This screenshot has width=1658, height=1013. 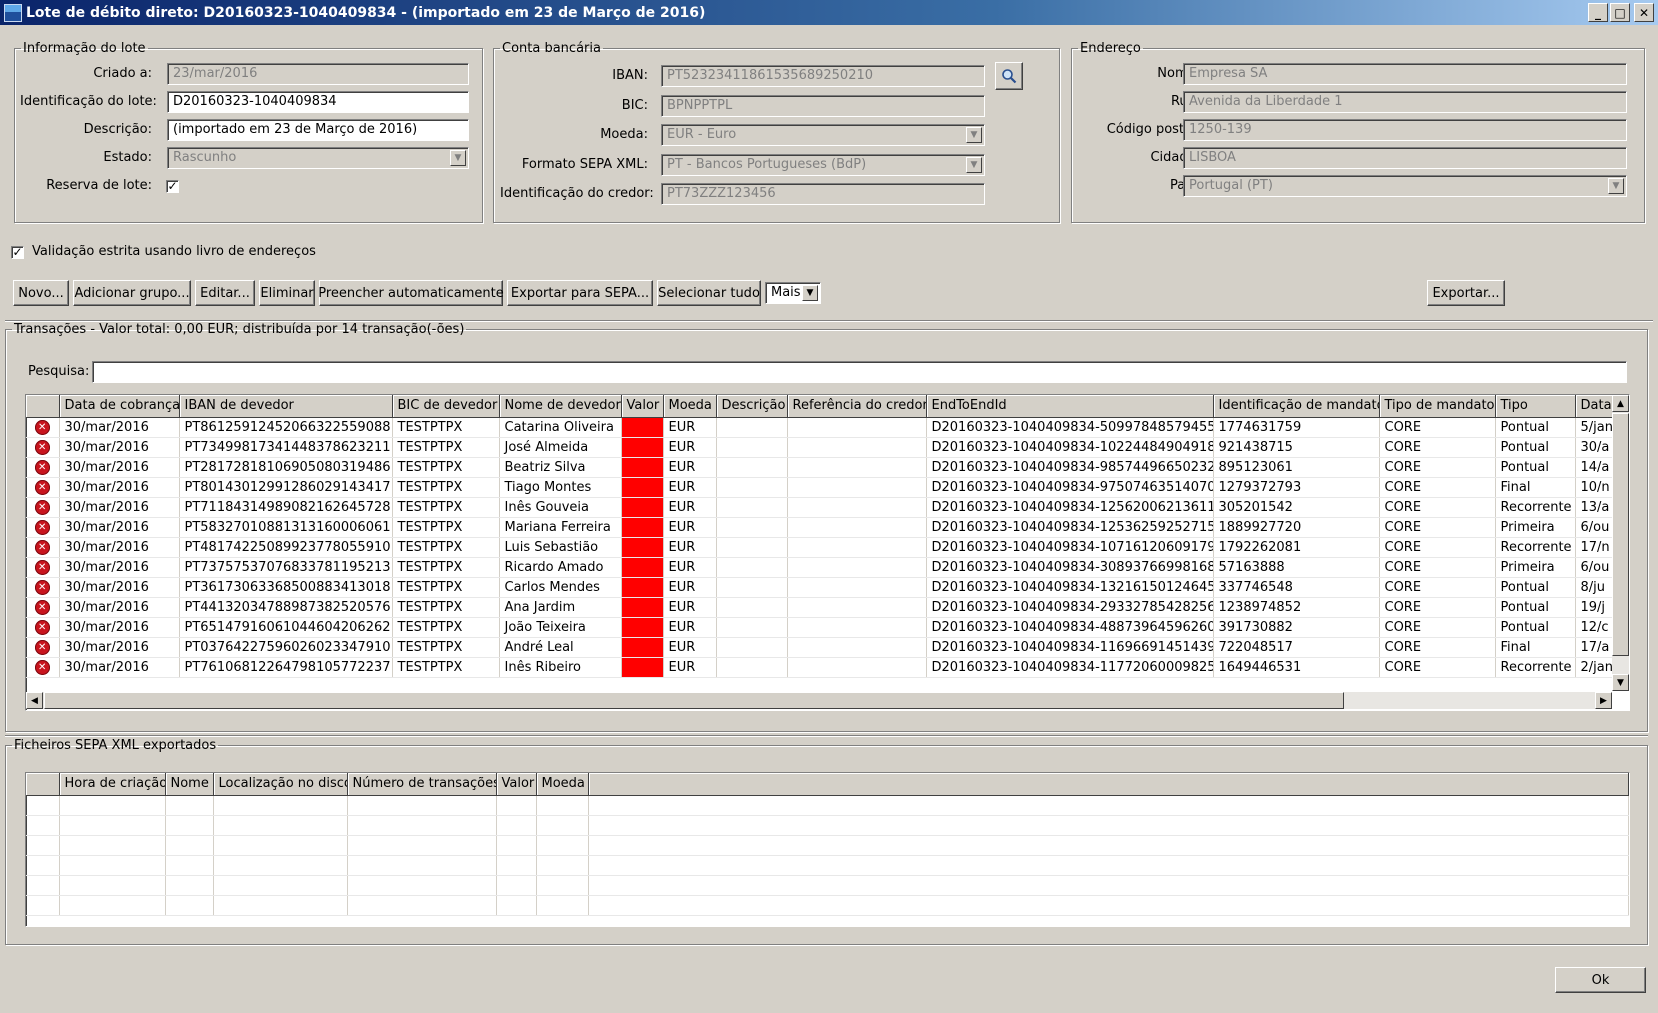 What do you see at coordinates (516, 784) in the screenshot?
I see `col-f-valor: Valor` at bounding box center [516, 784].